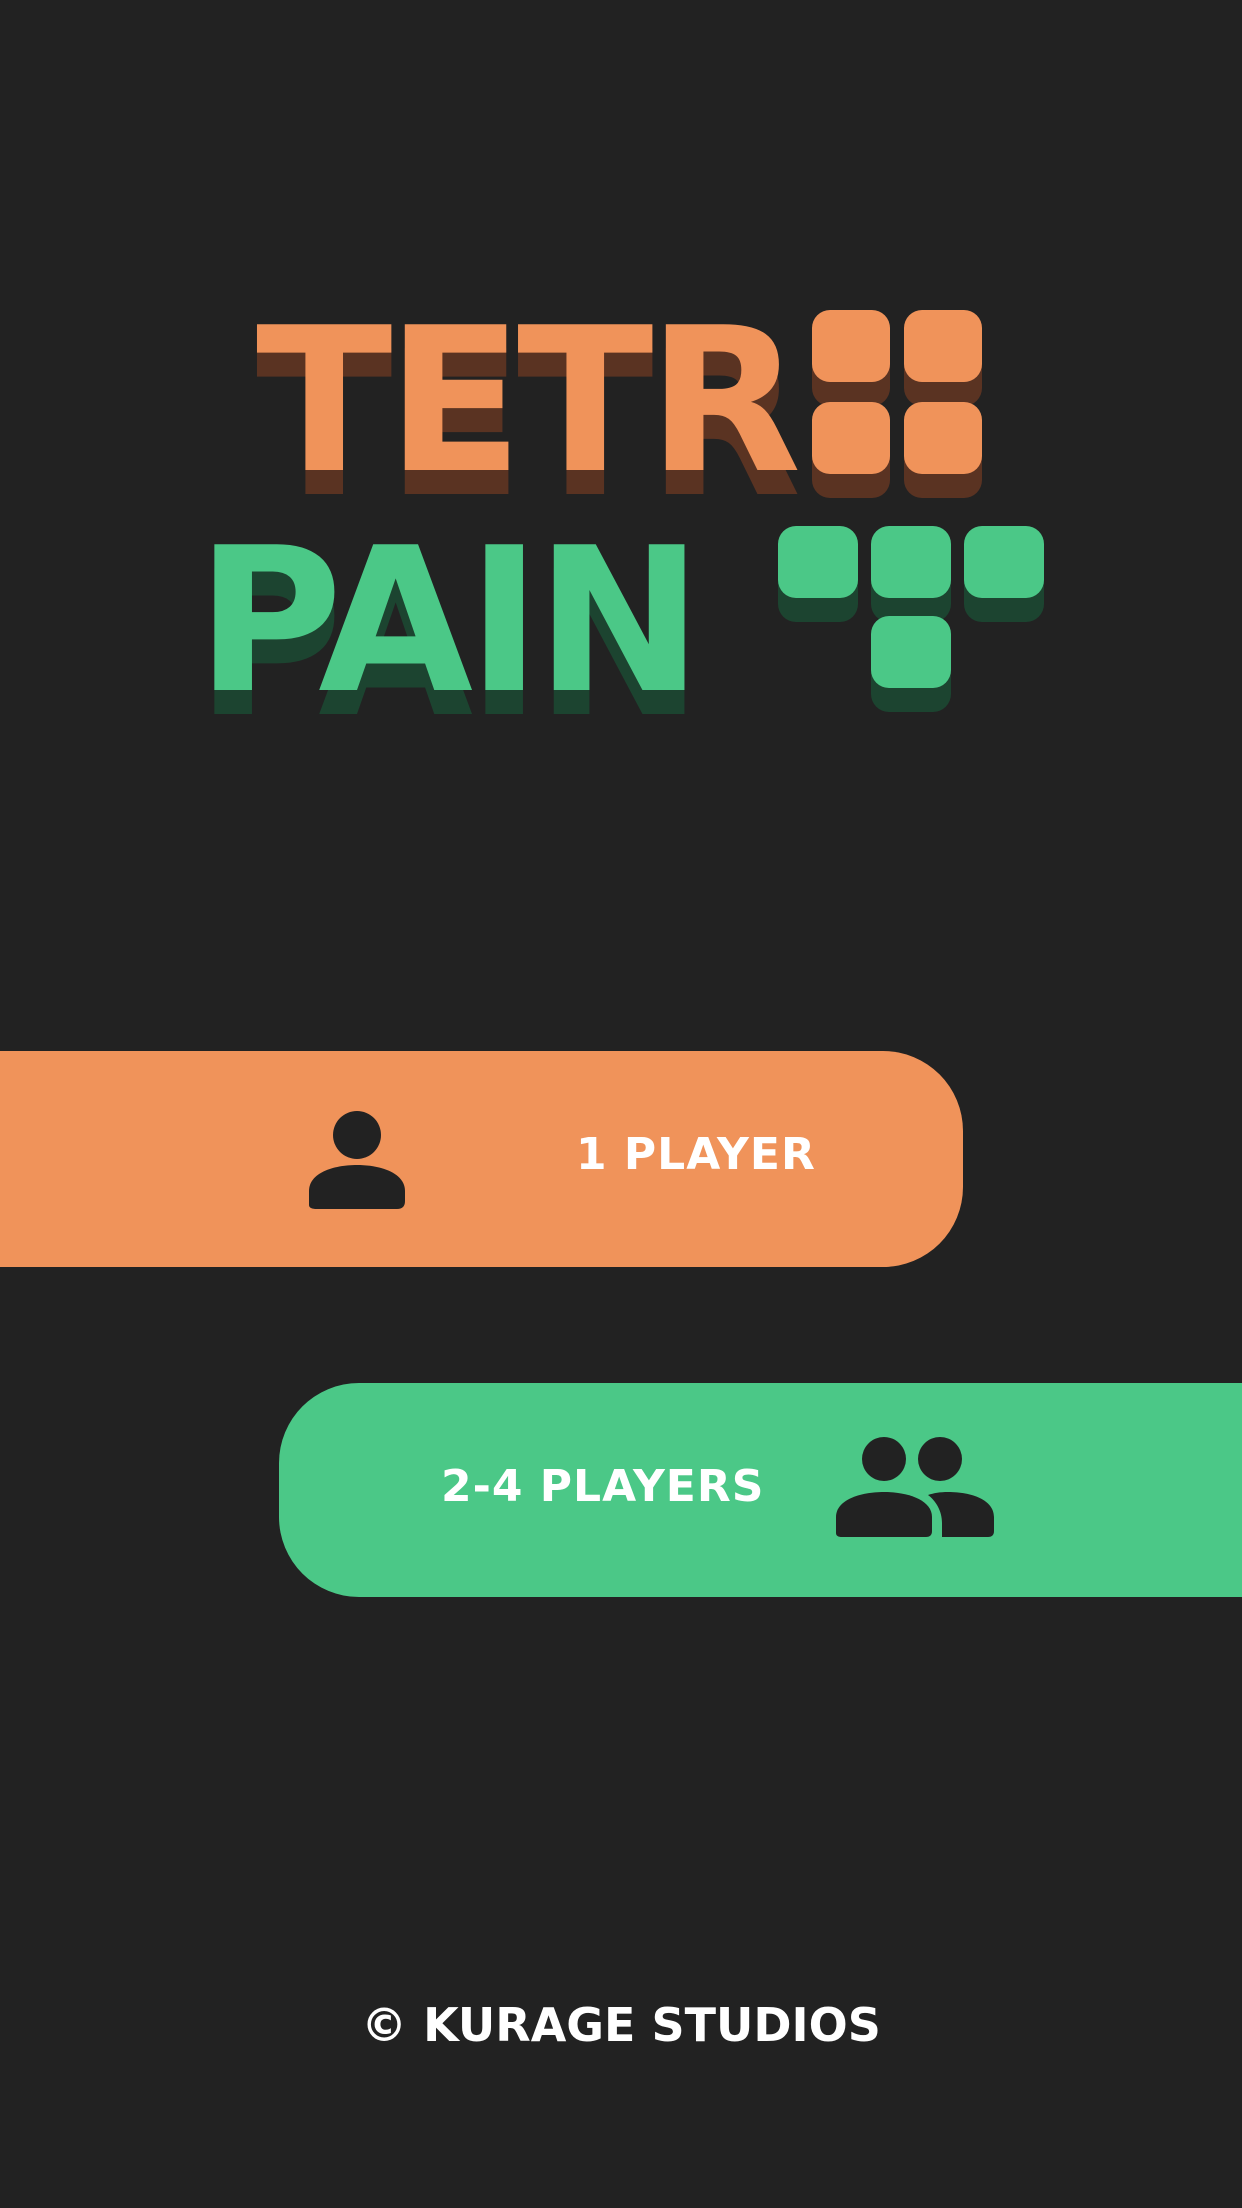 The width and height of the screenshot is (1242, 2208). I want to click on logo-line2: PAIN, so click(446, 621).